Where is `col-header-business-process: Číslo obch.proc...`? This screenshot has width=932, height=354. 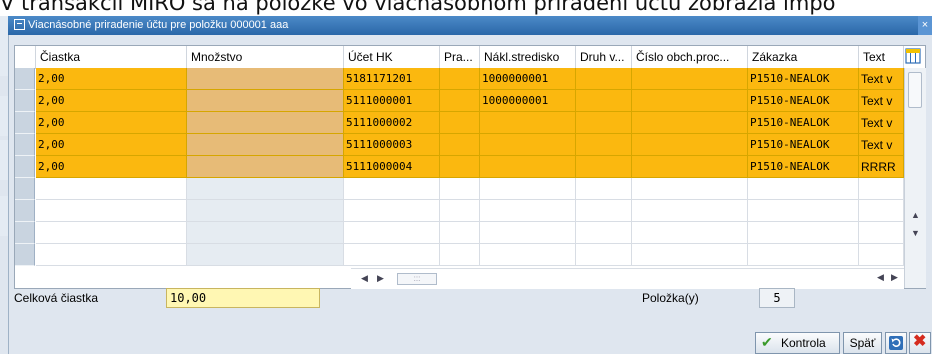 col-header-business-process: Číslo obch.proc... is located at coordinates (690, 57).